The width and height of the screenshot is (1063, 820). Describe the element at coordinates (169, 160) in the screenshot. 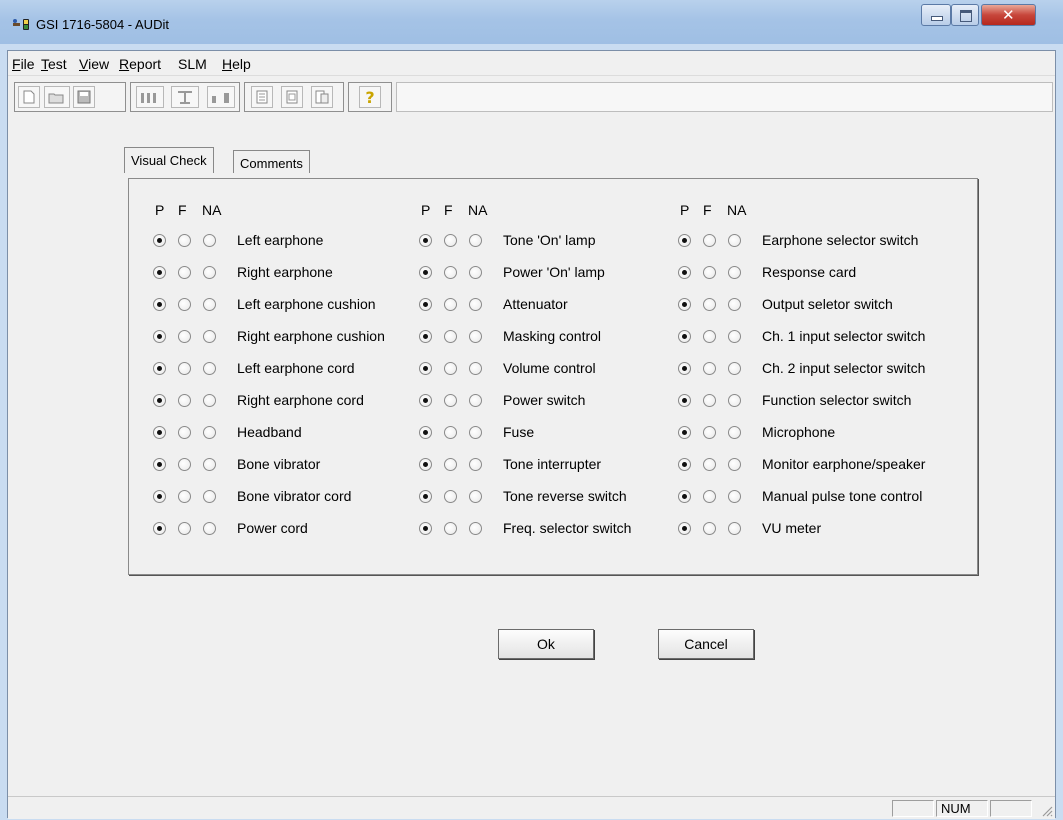

I see `tab-visual-check: Visual Check` at that location.